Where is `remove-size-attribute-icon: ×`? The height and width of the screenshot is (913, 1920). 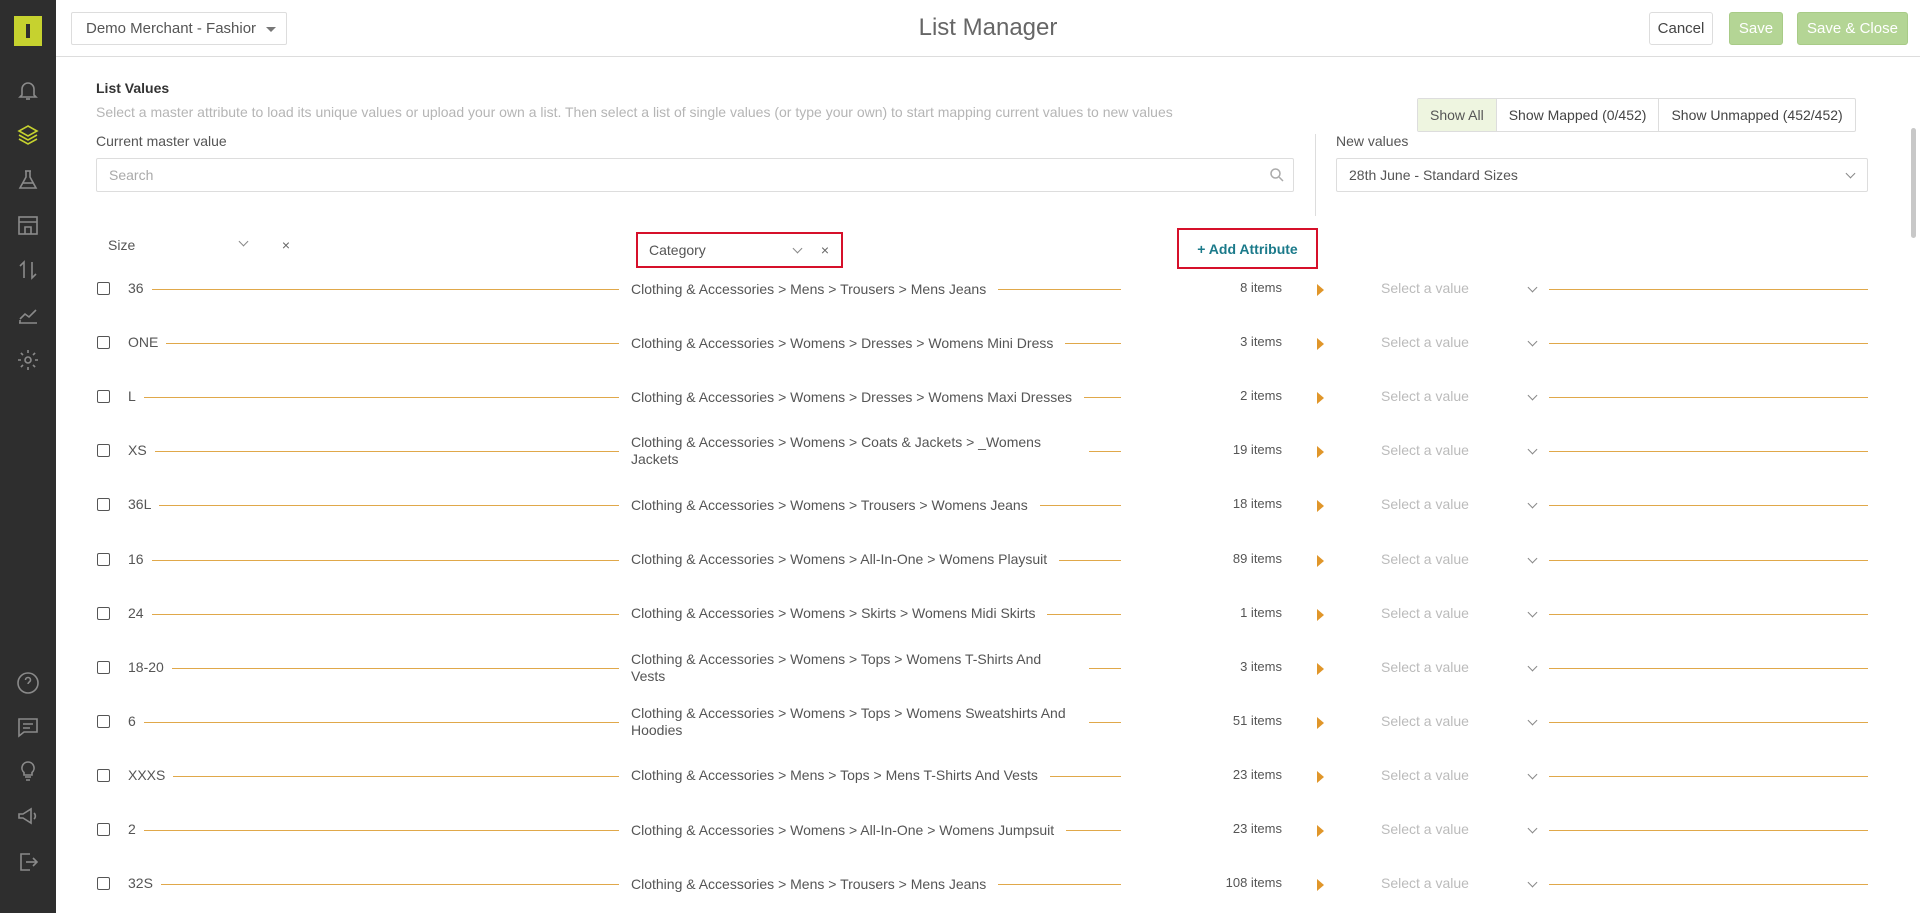 remove-size-attribute-icon: × is located at coordinates (286, 245).